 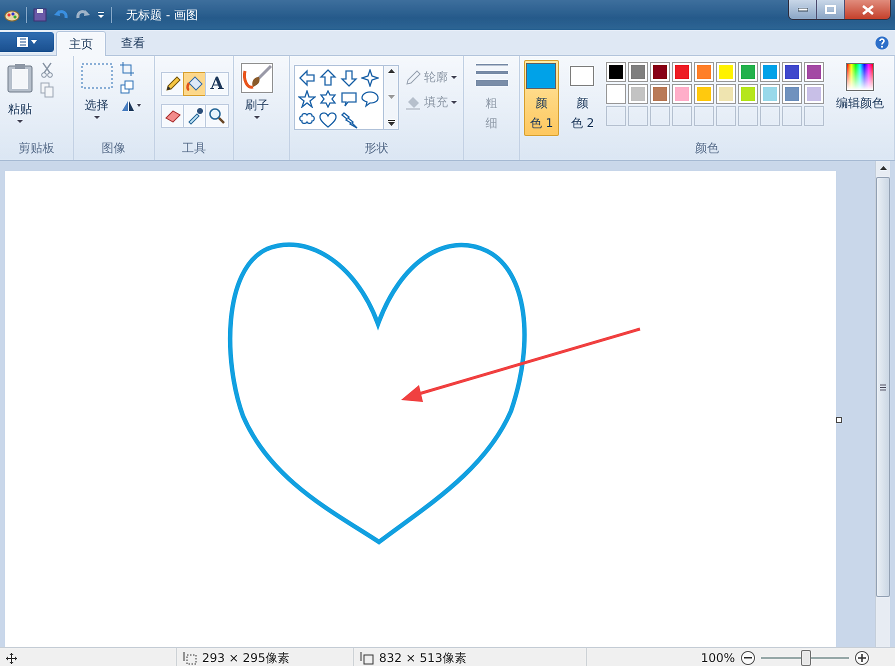 I want to click on customize-dropdown-icon, so click(x=101, y=15).